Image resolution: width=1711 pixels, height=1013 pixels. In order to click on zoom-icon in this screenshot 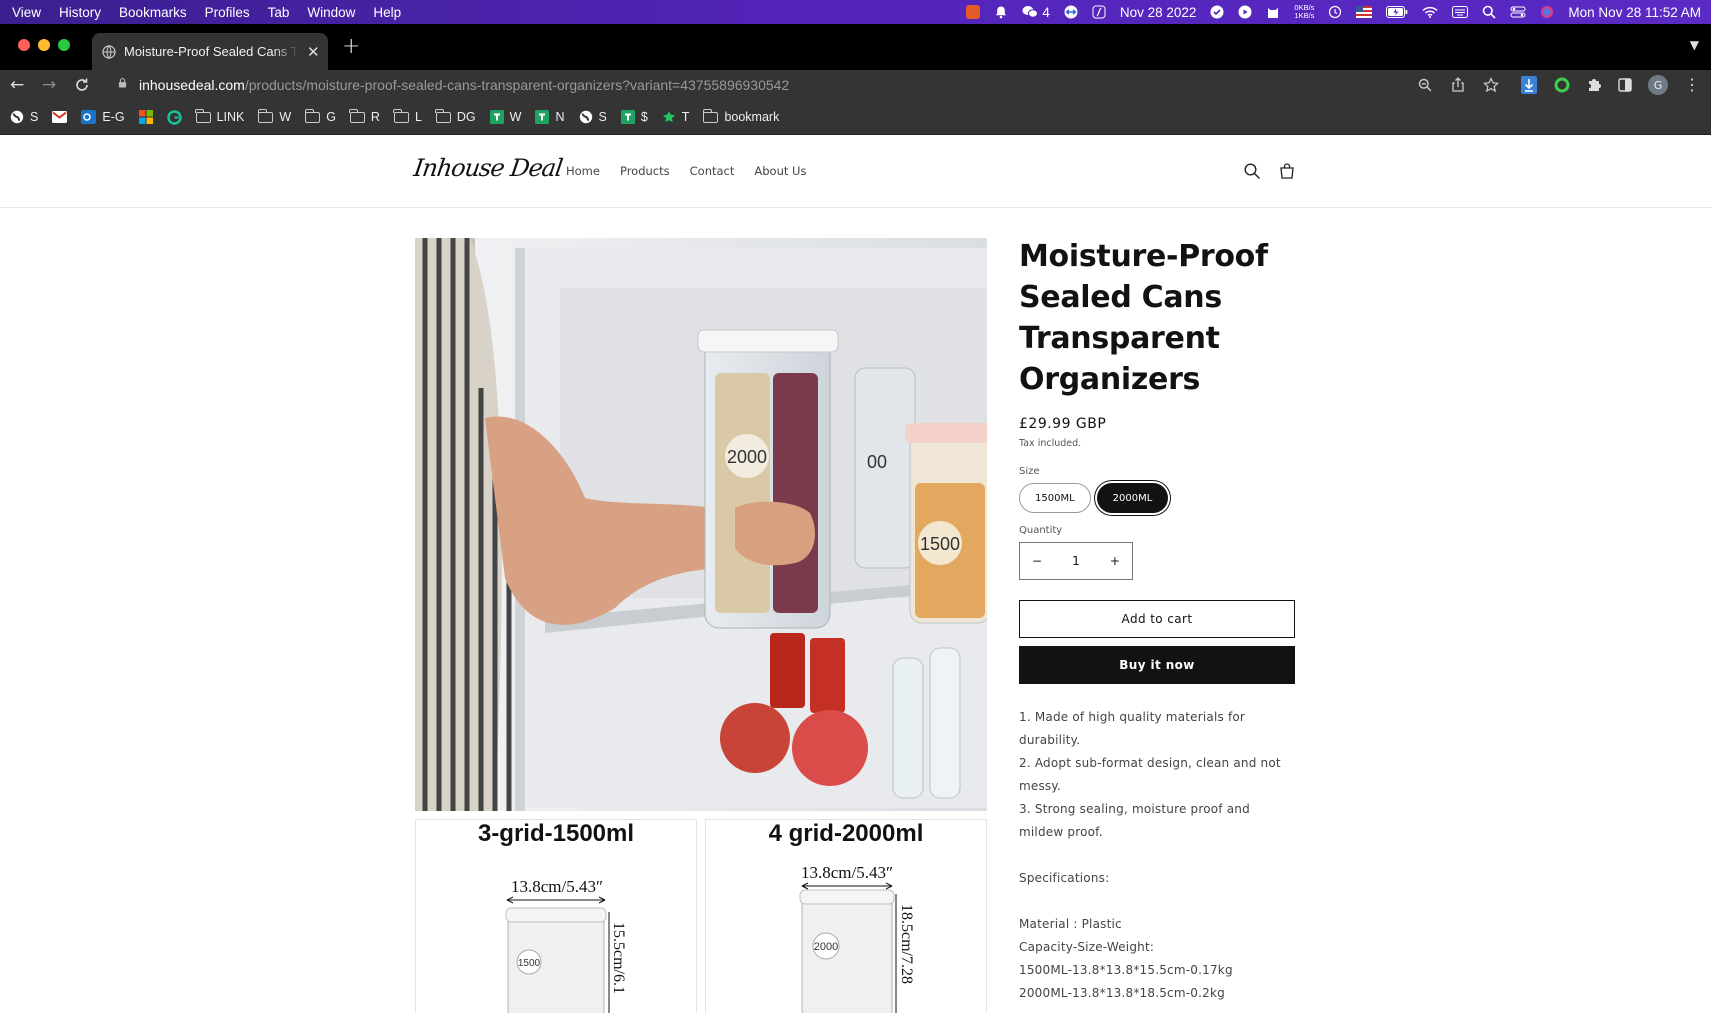, I will do `click(1425, 85)`.